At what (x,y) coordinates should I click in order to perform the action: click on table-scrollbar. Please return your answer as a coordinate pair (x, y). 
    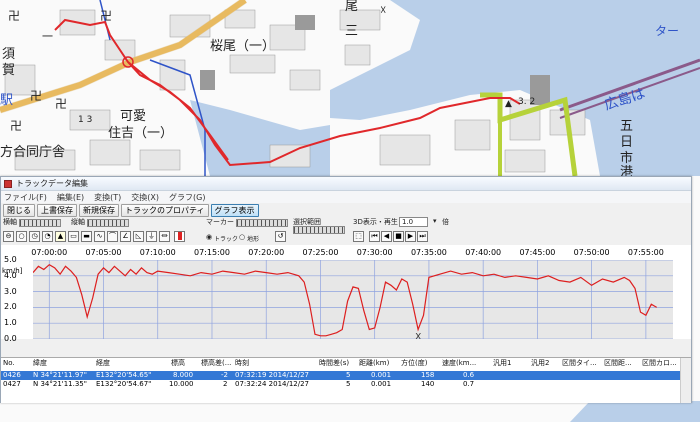
    Looking at the image, I should click on (685, 380).